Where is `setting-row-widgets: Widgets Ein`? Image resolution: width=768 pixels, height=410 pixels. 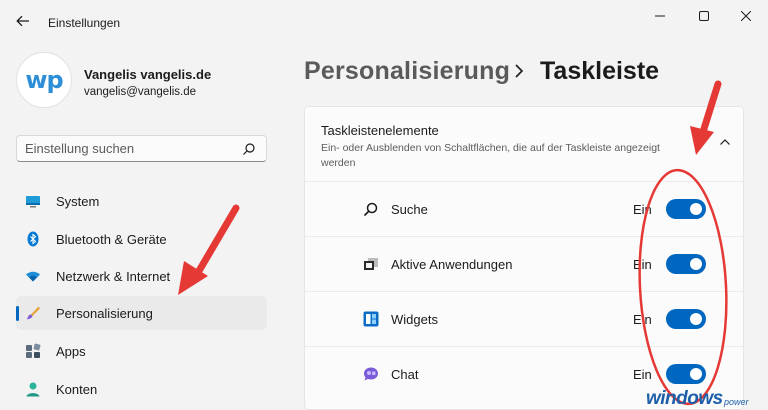
setting-row-widgets: Widgets Ein is located at coordinates (524, 318).